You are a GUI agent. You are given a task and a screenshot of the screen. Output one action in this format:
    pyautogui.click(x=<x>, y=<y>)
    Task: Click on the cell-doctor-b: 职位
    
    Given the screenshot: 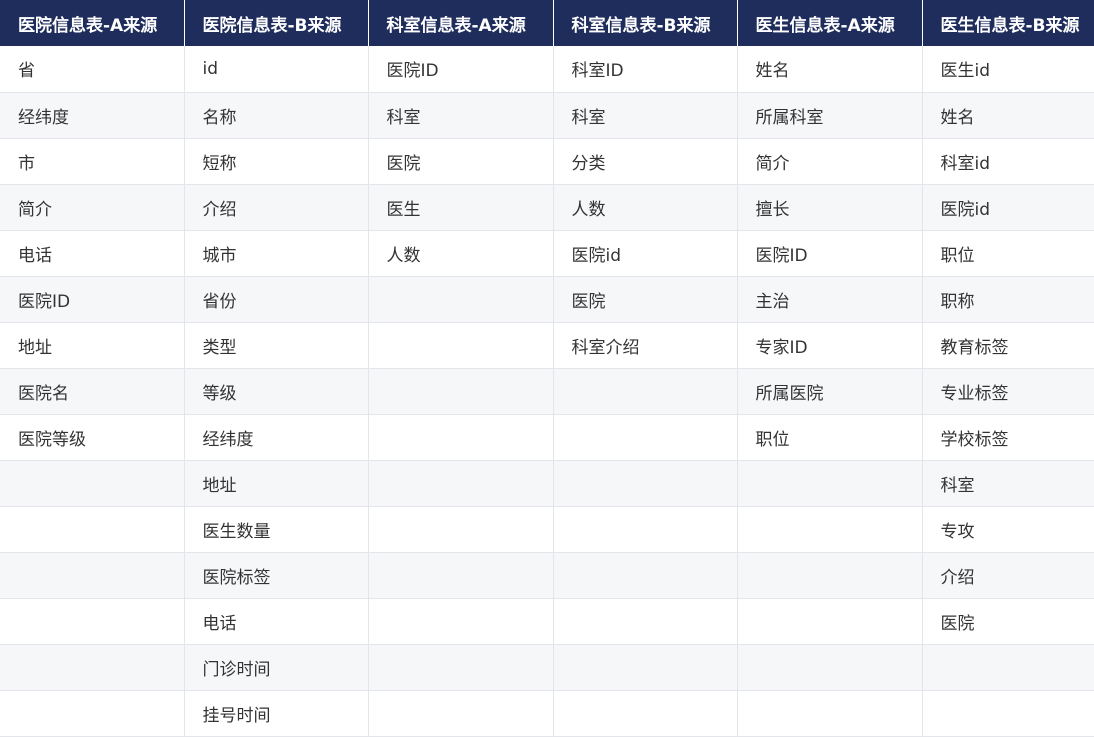 What is the action you would take?
    pyautogui.click(x=1008, y=253)
    